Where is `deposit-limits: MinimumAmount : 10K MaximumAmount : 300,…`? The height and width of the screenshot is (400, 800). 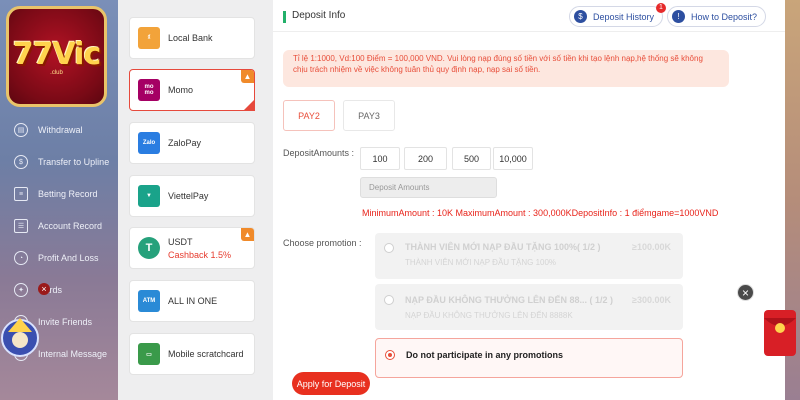 deposit-limits: MinimumAmount : 10K MaximumAmount : 300,… is located at coordinates (540, 213).